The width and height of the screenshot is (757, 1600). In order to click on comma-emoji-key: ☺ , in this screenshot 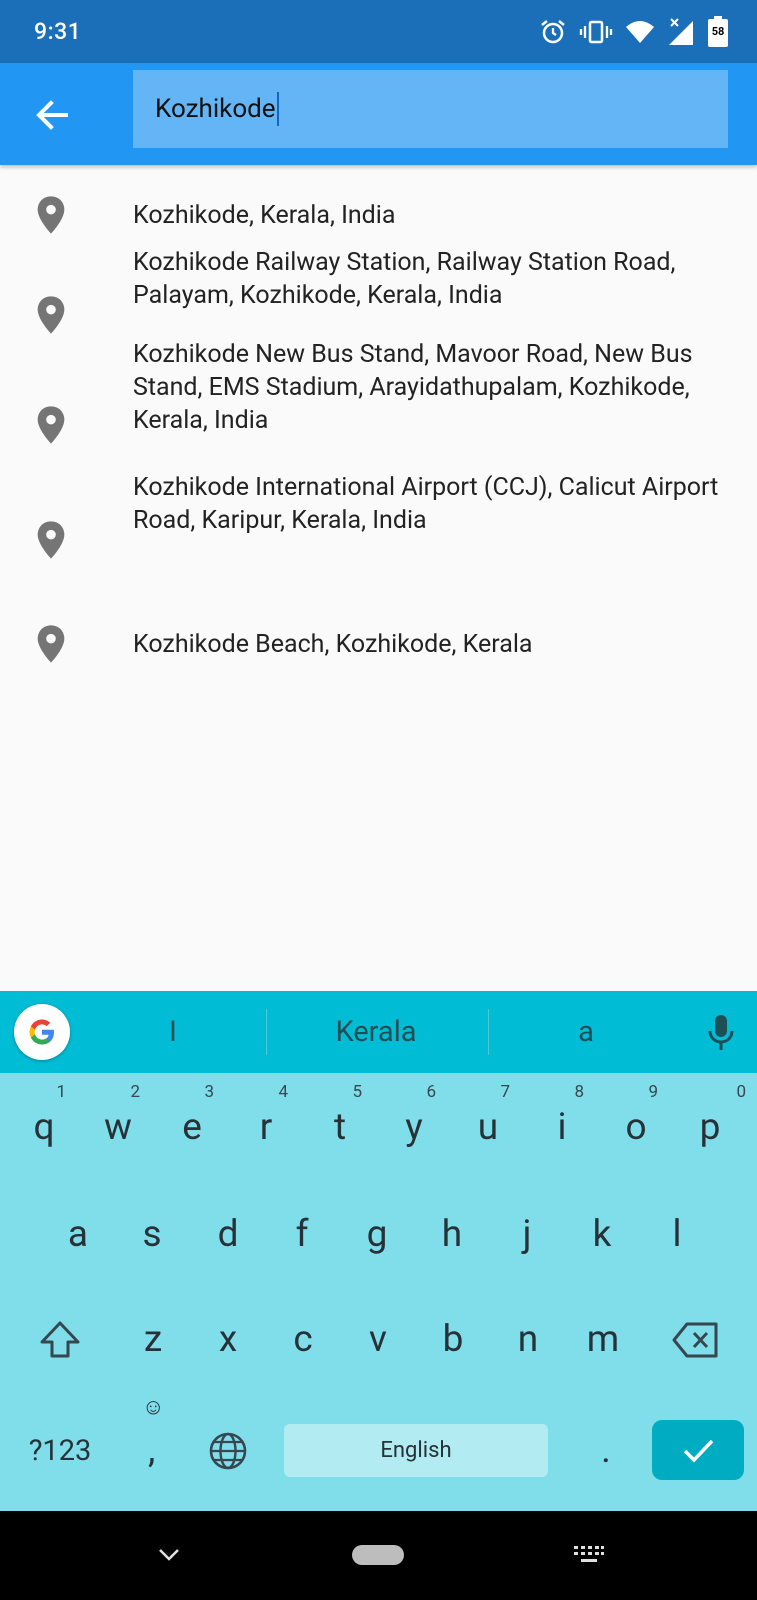, I will do `click(154, 1444)`.